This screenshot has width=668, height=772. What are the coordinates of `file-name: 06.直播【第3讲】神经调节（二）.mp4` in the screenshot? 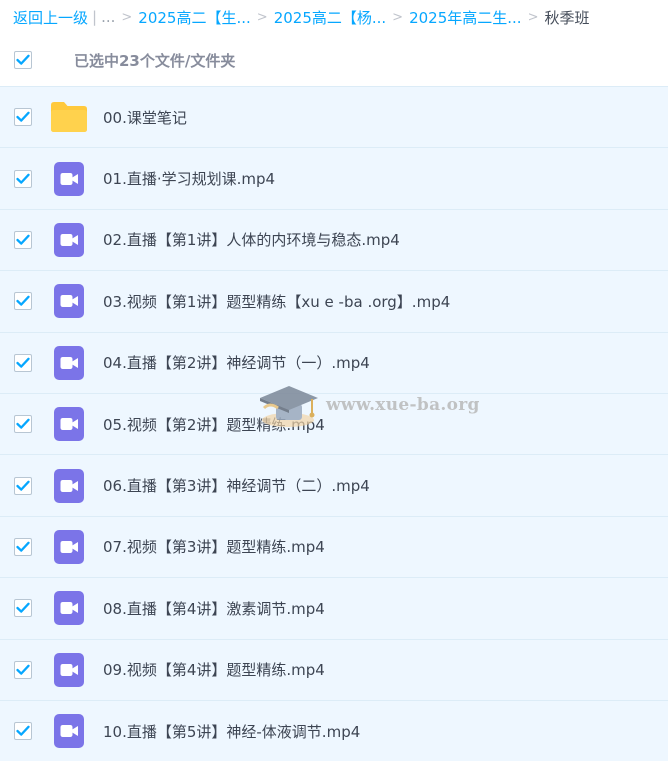 It's located at (236, 485).